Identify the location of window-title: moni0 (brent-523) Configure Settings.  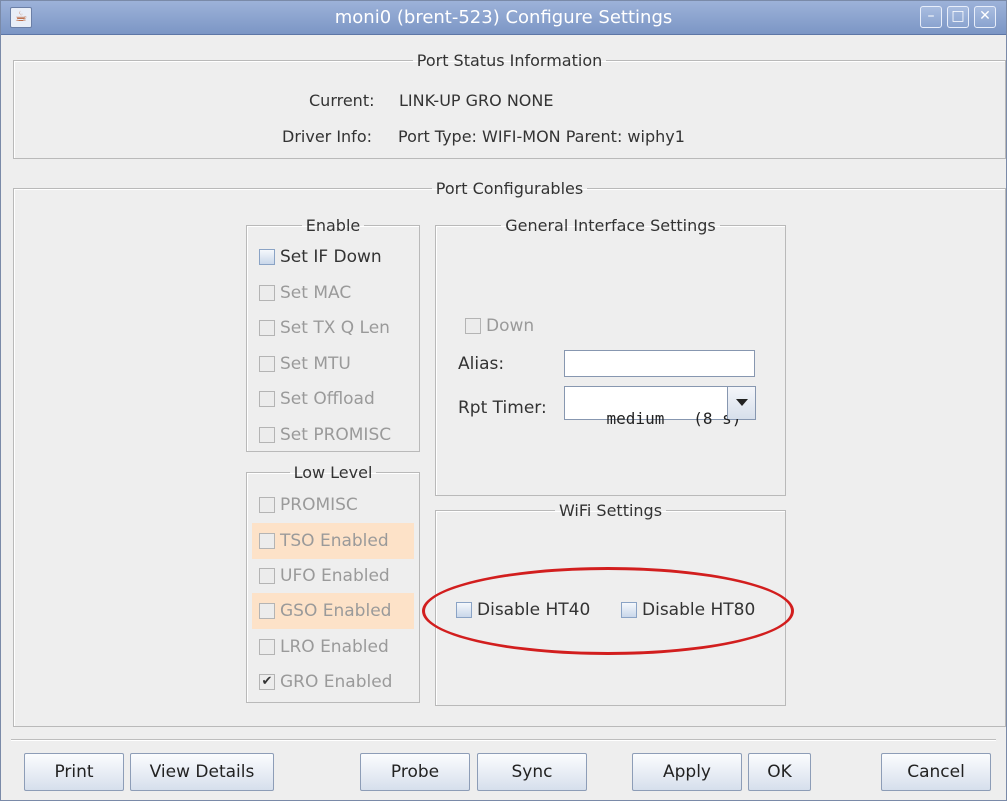
(503, 17).